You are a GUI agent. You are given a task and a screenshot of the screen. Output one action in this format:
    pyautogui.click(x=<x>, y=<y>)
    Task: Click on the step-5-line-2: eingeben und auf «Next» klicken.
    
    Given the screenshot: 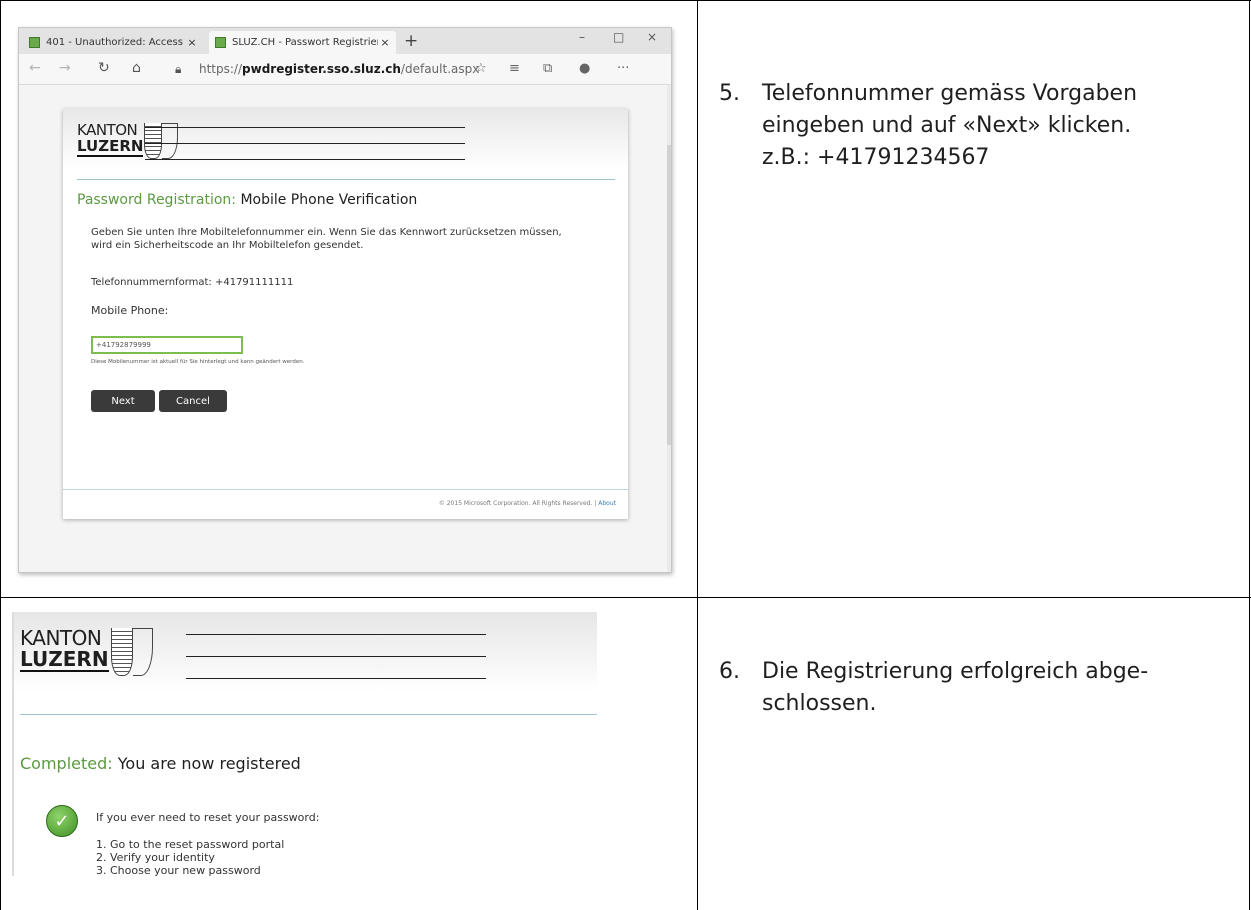 What is the action you would take?
    pyautogui.click(x=947, y=125)
    